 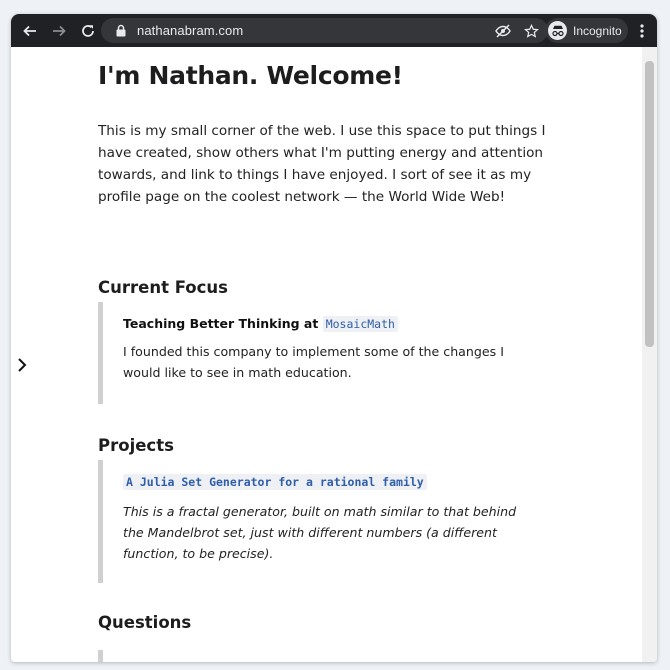 What do you see at coordinates (531, 31) in the screenshot?
I see `bookmark-star-icon` at bounding box center [531, 31].